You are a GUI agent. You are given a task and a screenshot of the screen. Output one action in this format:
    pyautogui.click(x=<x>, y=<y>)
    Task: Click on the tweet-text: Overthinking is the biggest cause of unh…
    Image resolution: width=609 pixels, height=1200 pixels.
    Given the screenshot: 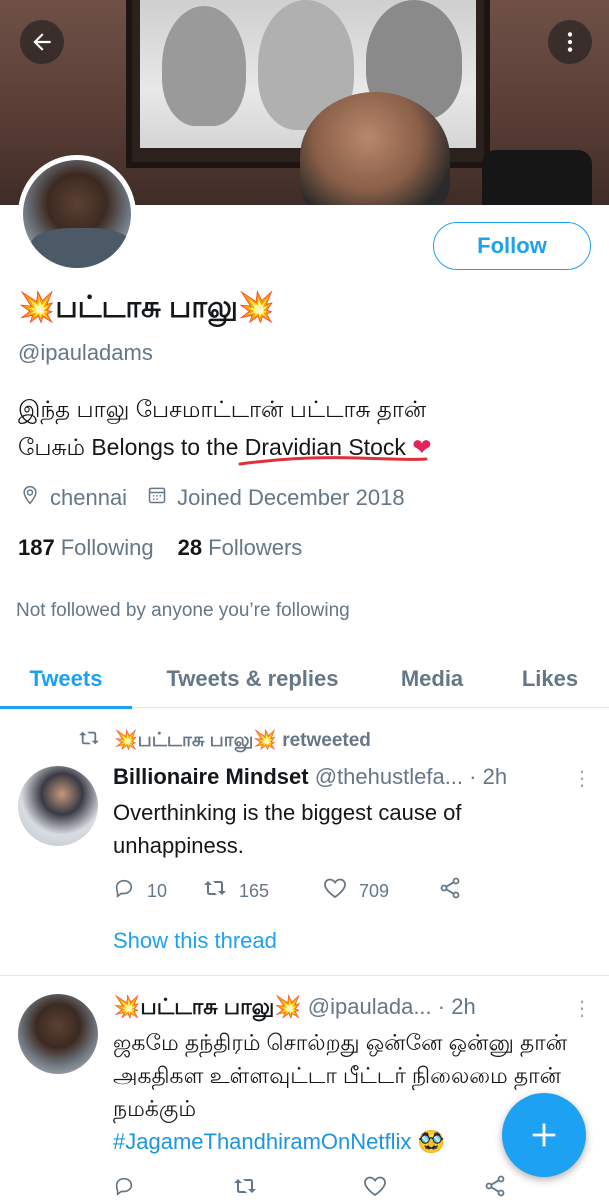 What is the action you would take?
    pyautogui.click(x=287, y=829)
    